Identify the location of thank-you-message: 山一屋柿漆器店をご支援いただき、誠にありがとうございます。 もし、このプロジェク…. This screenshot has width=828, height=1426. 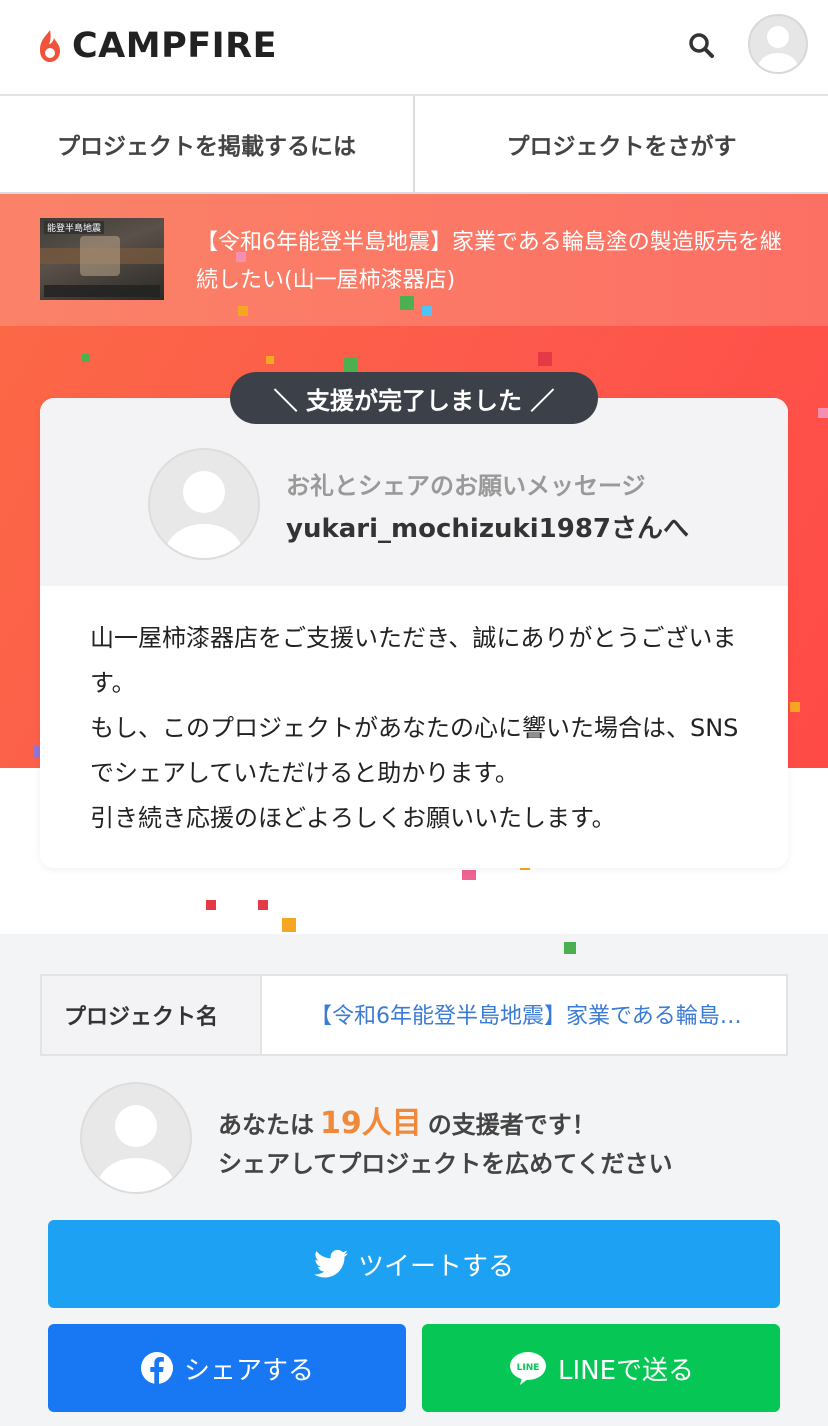
(420, 728).